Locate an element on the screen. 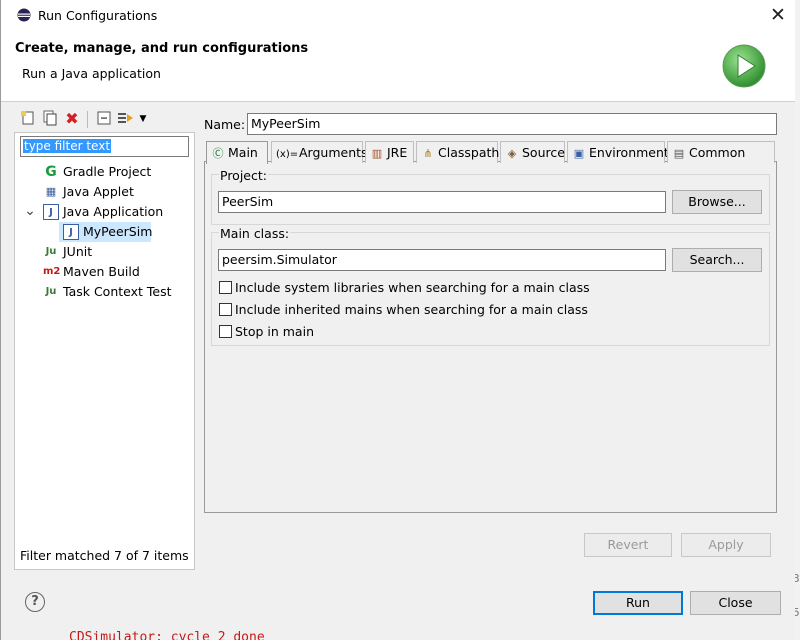 Image resolution: width=800 pixels, height=640 pixels. tree-item-label: MyPeerSim is located at coordinates (118, 231).